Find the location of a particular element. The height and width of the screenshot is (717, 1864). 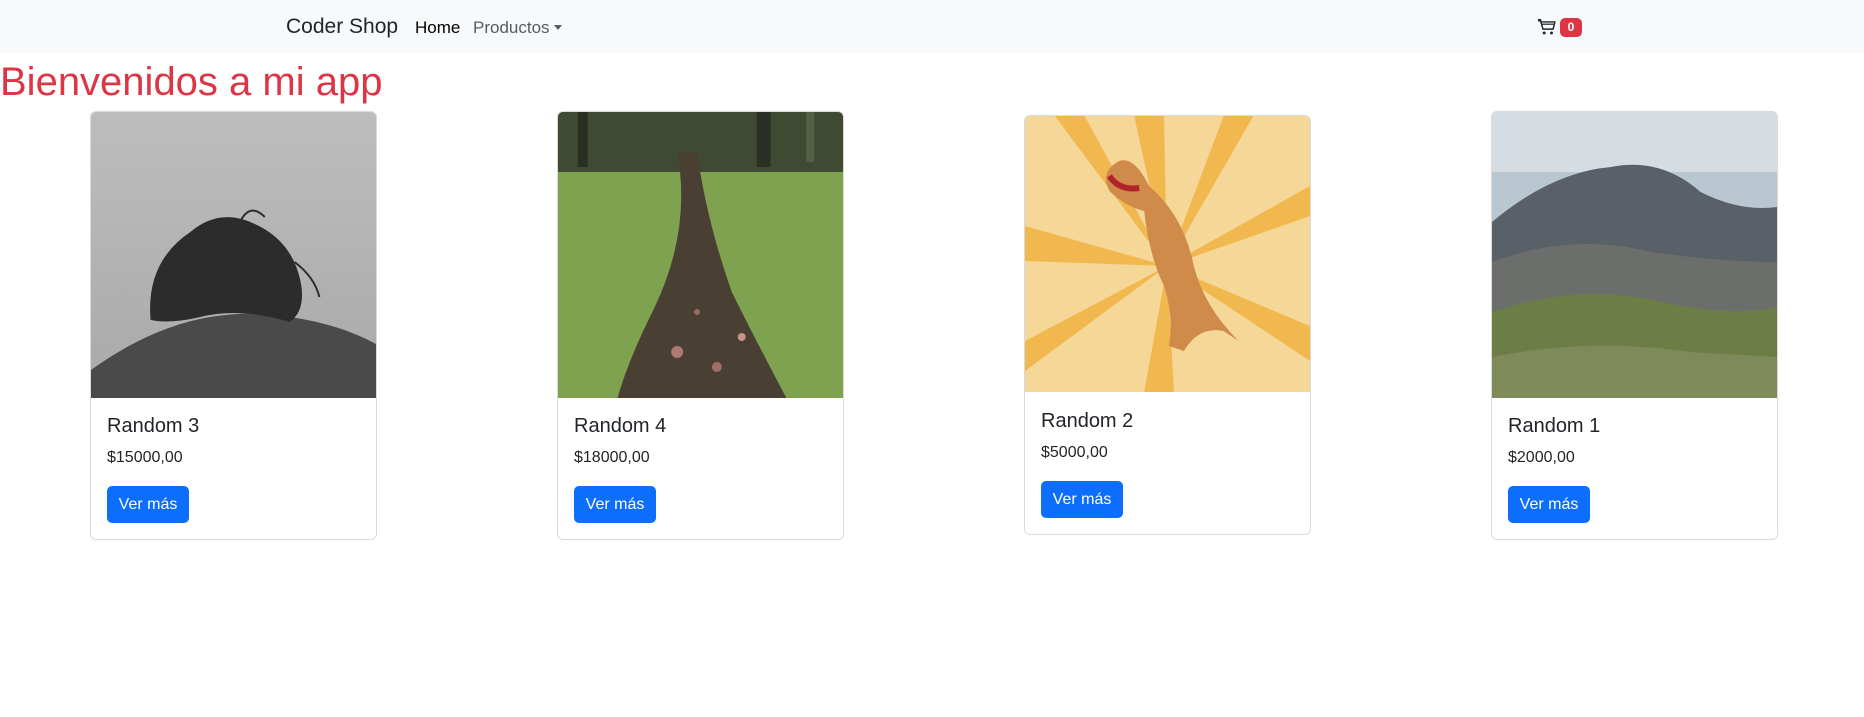

product-card: Random 2 $5000,00 Ver más is located at coordinates (1167, 325).